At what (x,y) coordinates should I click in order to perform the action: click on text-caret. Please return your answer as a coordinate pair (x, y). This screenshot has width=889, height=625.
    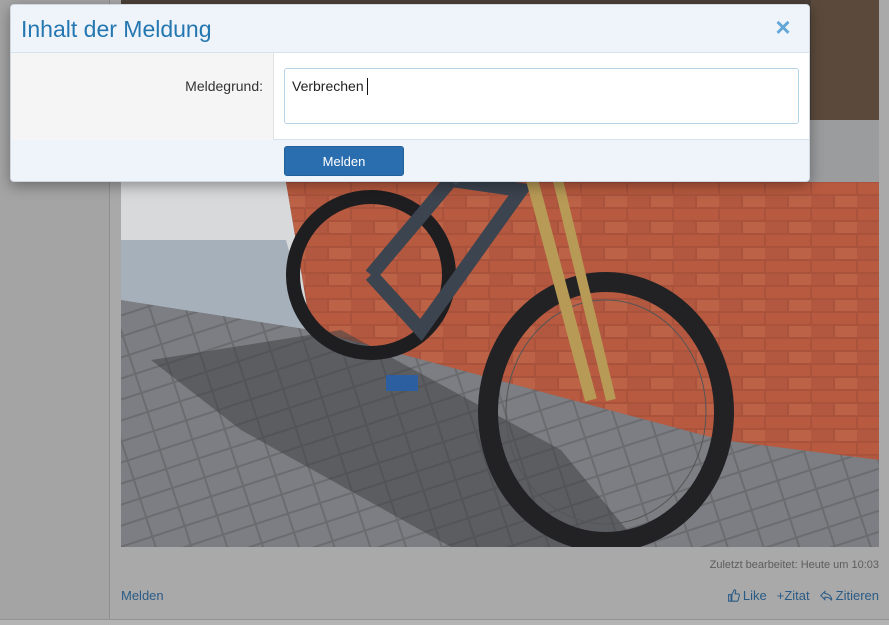
    Looking at the image, I should click on (367, 86).